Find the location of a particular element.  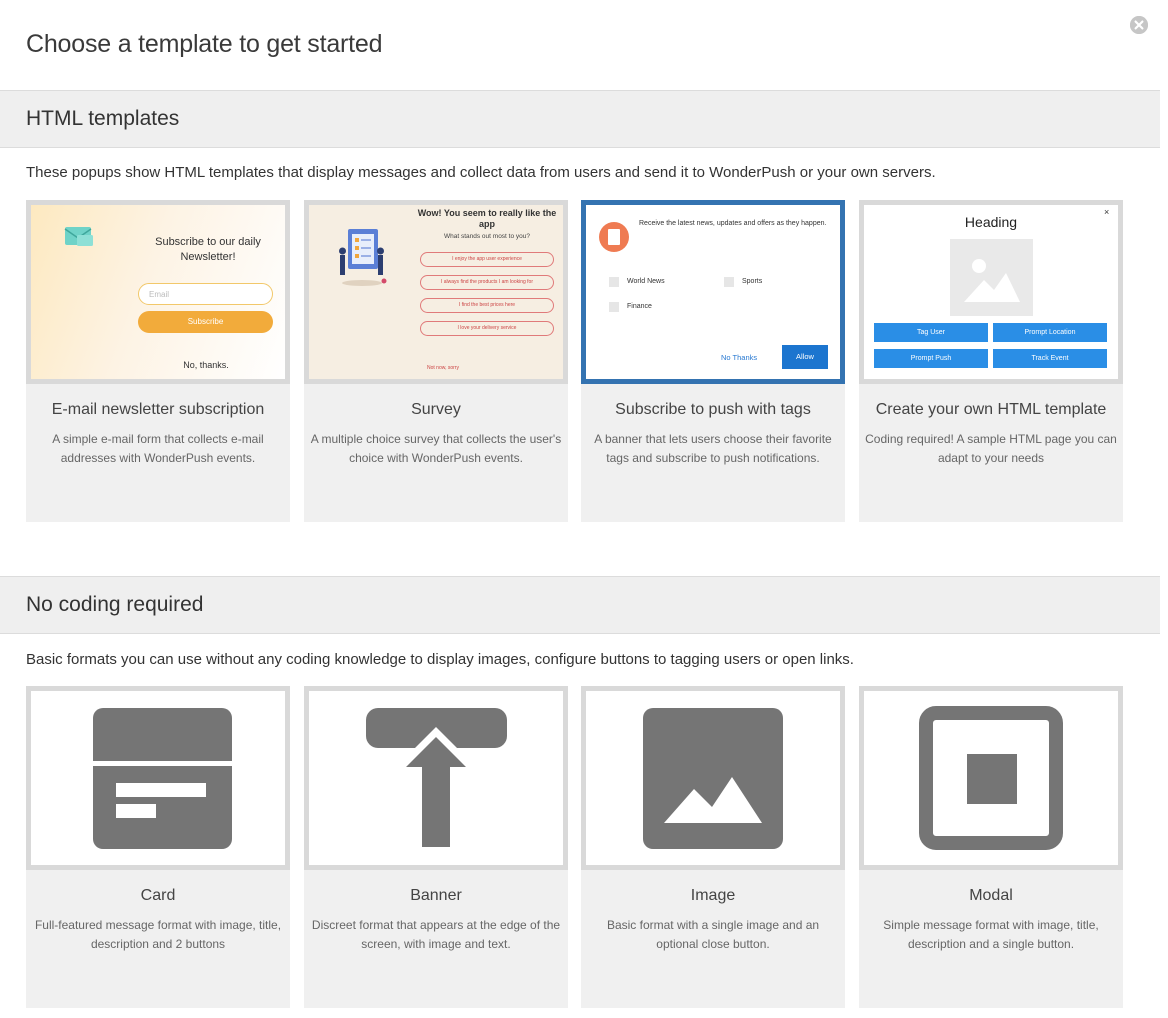

preview-tag-user-button: Tag User is located at coordinates (931, 332).